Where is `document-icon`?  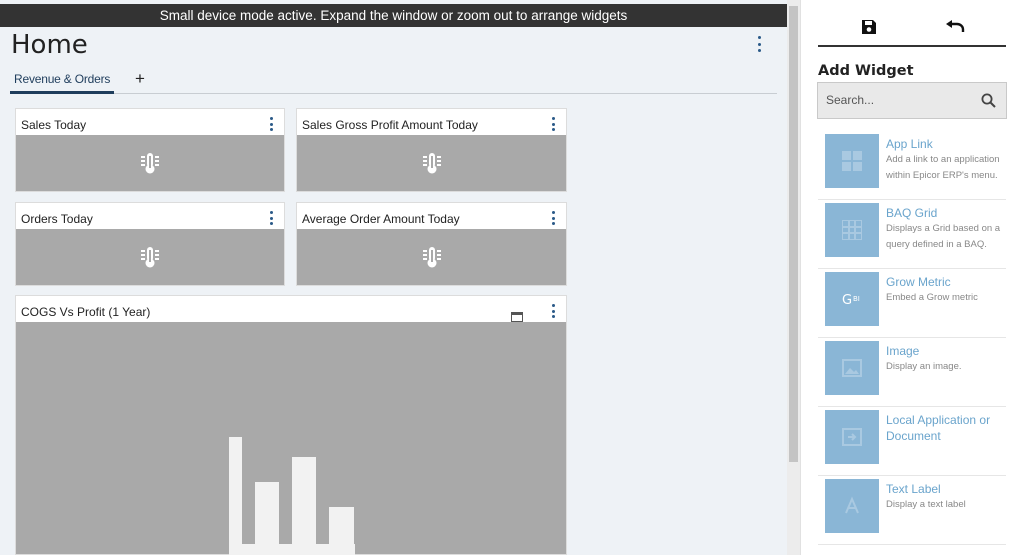 document-icon is located at coordinates (852, 437).